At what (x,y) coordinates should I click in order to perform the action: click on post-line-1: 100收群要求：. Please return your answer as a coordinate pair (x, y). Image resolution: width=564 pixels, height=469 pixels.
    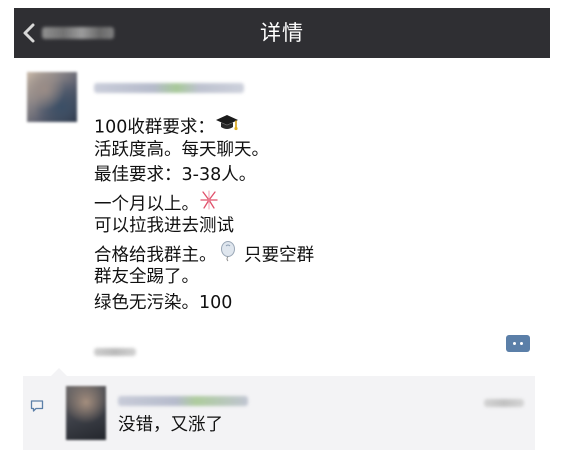
    Looking at the image, I should click on (304, 125).